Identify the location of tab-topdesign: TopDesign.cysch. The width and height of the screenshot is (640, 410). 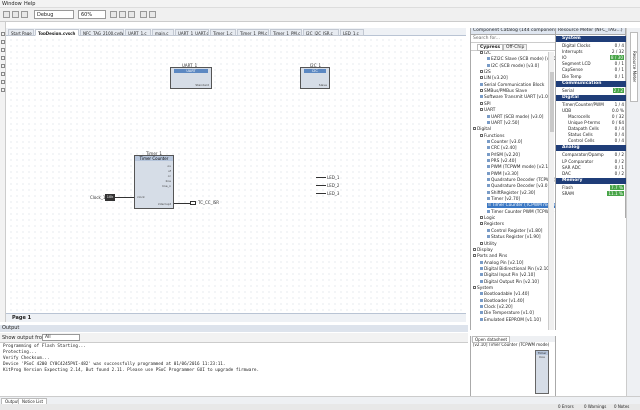
(57, 32).